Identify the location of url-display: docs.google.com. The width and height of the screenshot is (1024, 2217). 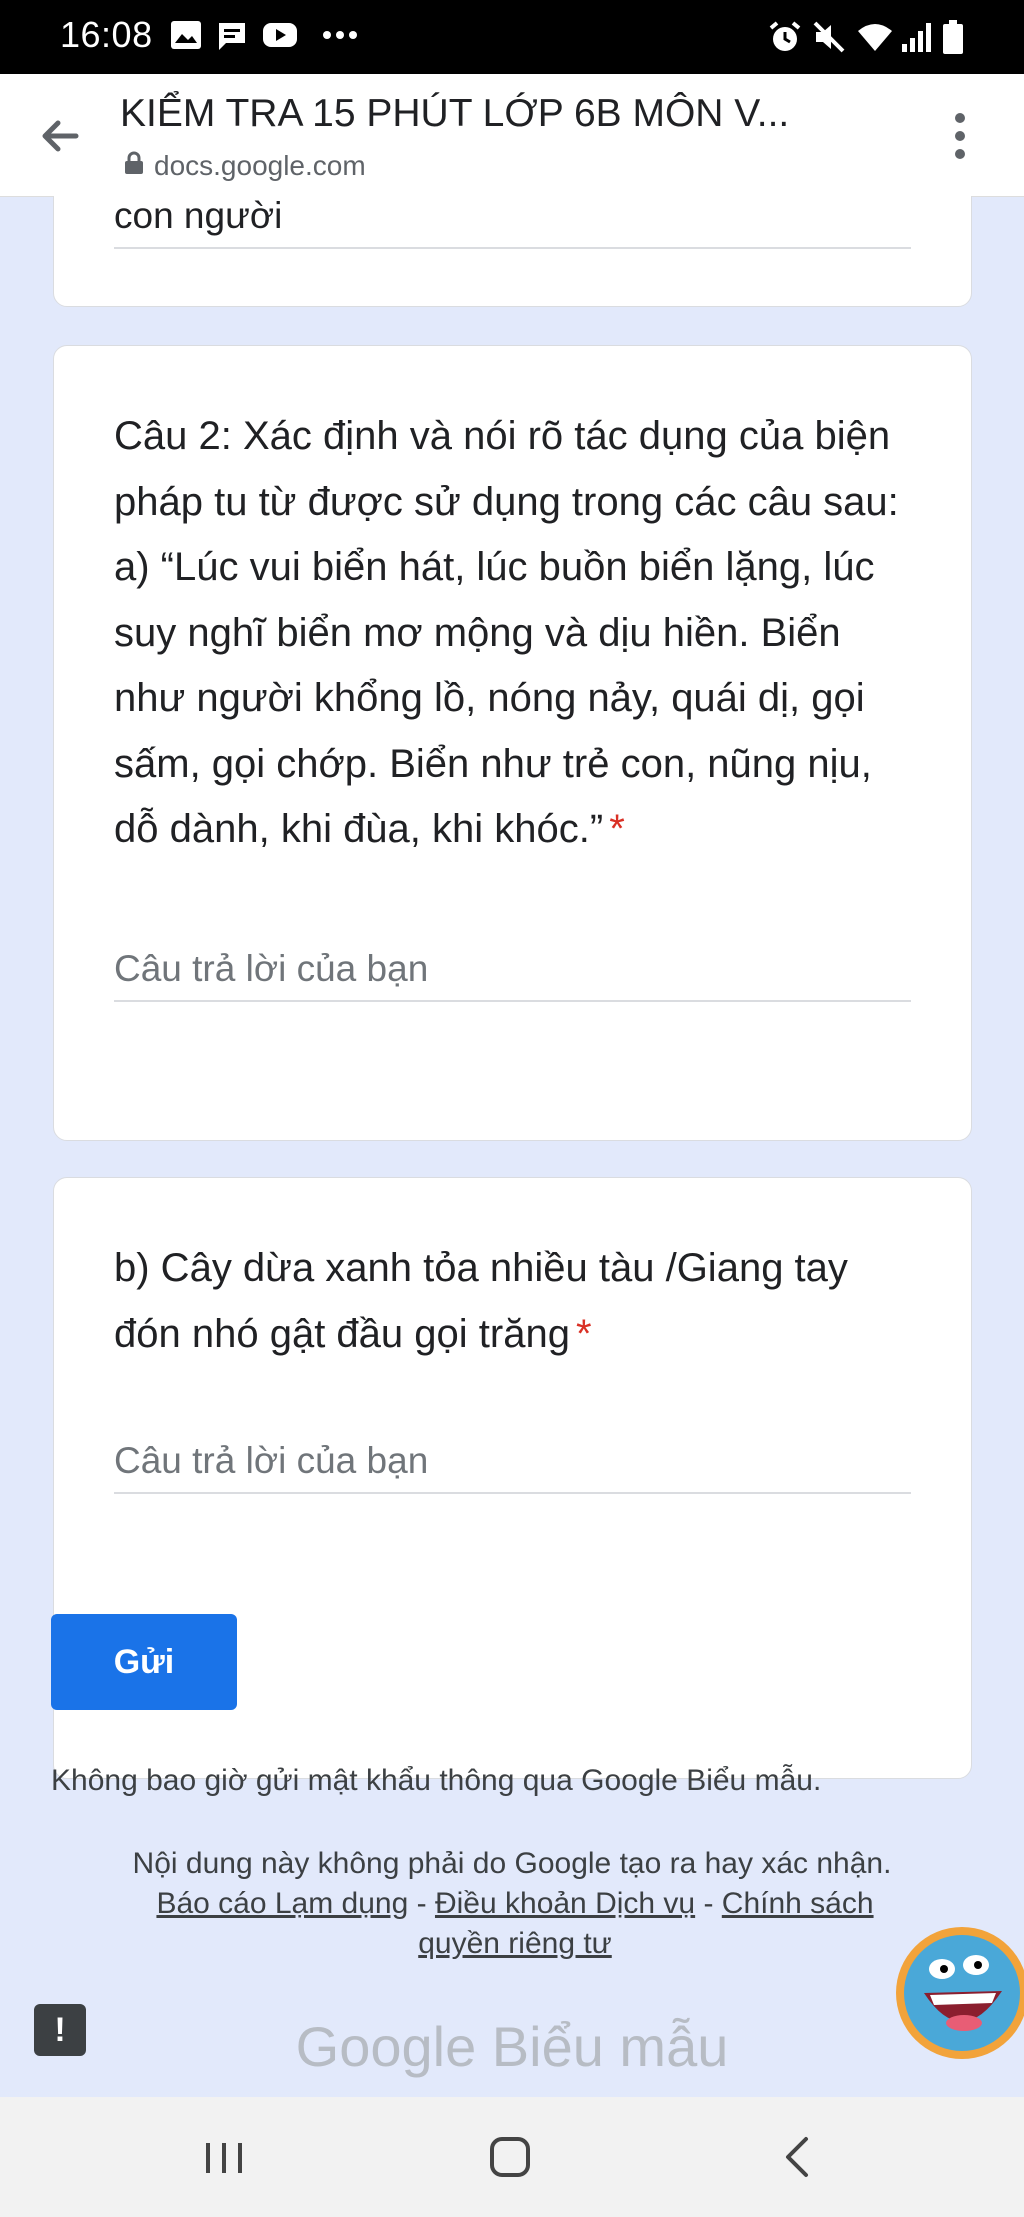
(245, 166).